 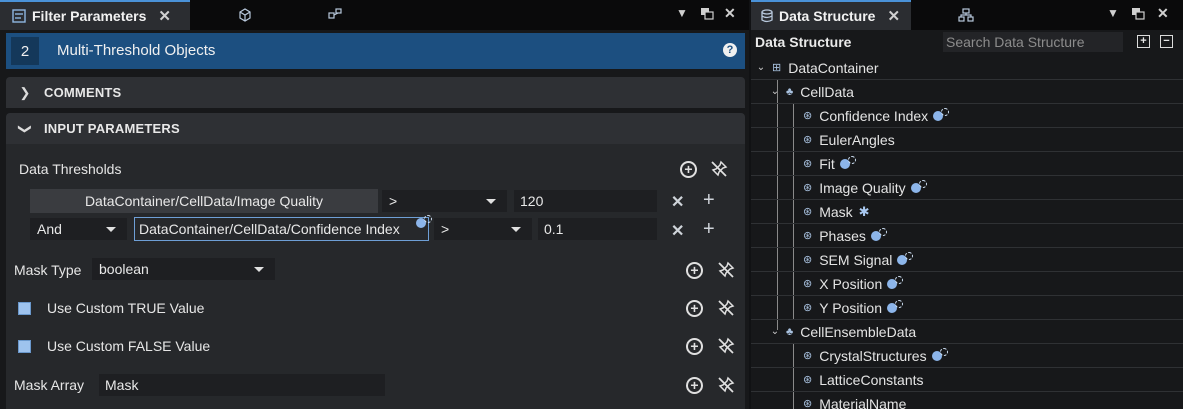 What do you see at coordinates (1143, 41) in the screenshot?
I see `expand-all-icon: +` at bounding box center [1143, 41].